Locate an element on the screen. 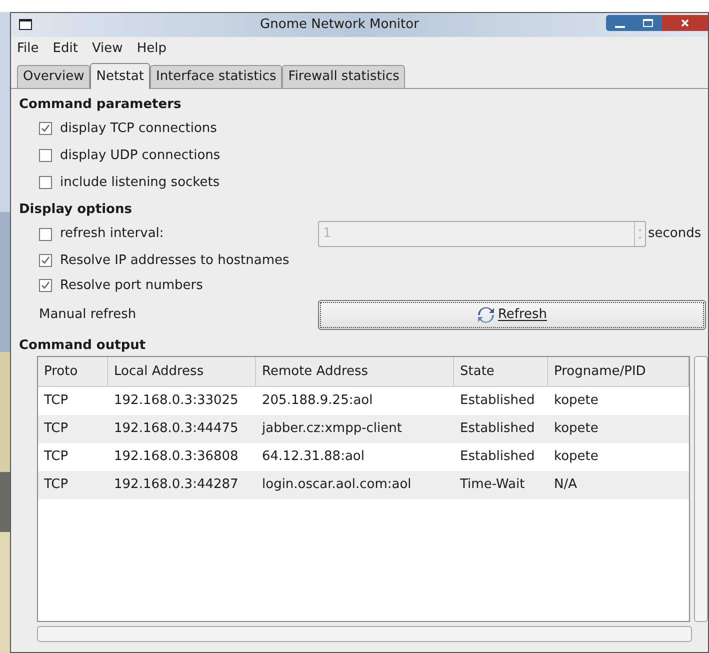  table-cell-text: Time-Wait is located at coordinates (492, 485).